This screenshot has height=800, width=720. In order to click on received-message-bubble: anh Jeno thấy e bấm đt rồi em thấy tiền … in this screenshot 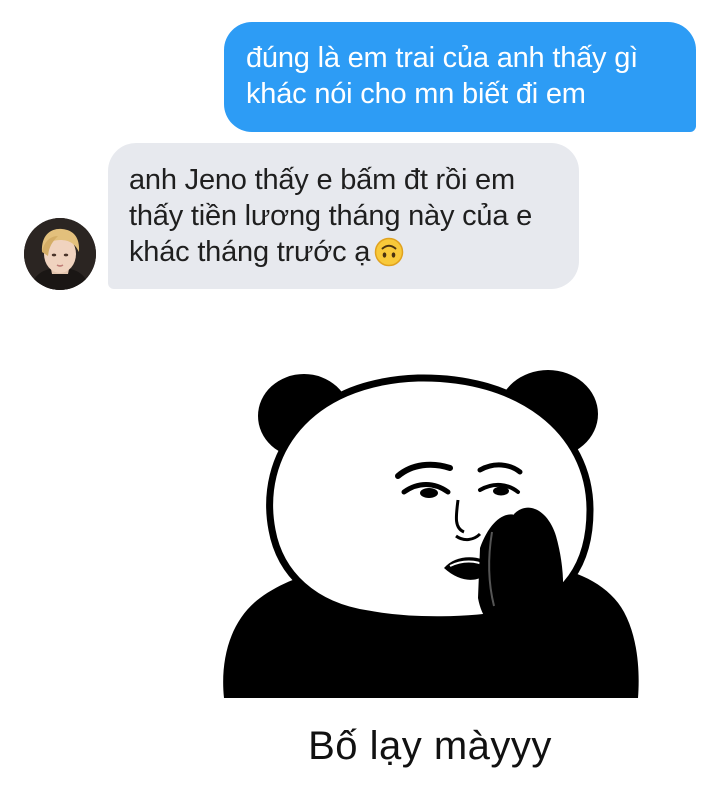, I will do `click(343, 216)`.